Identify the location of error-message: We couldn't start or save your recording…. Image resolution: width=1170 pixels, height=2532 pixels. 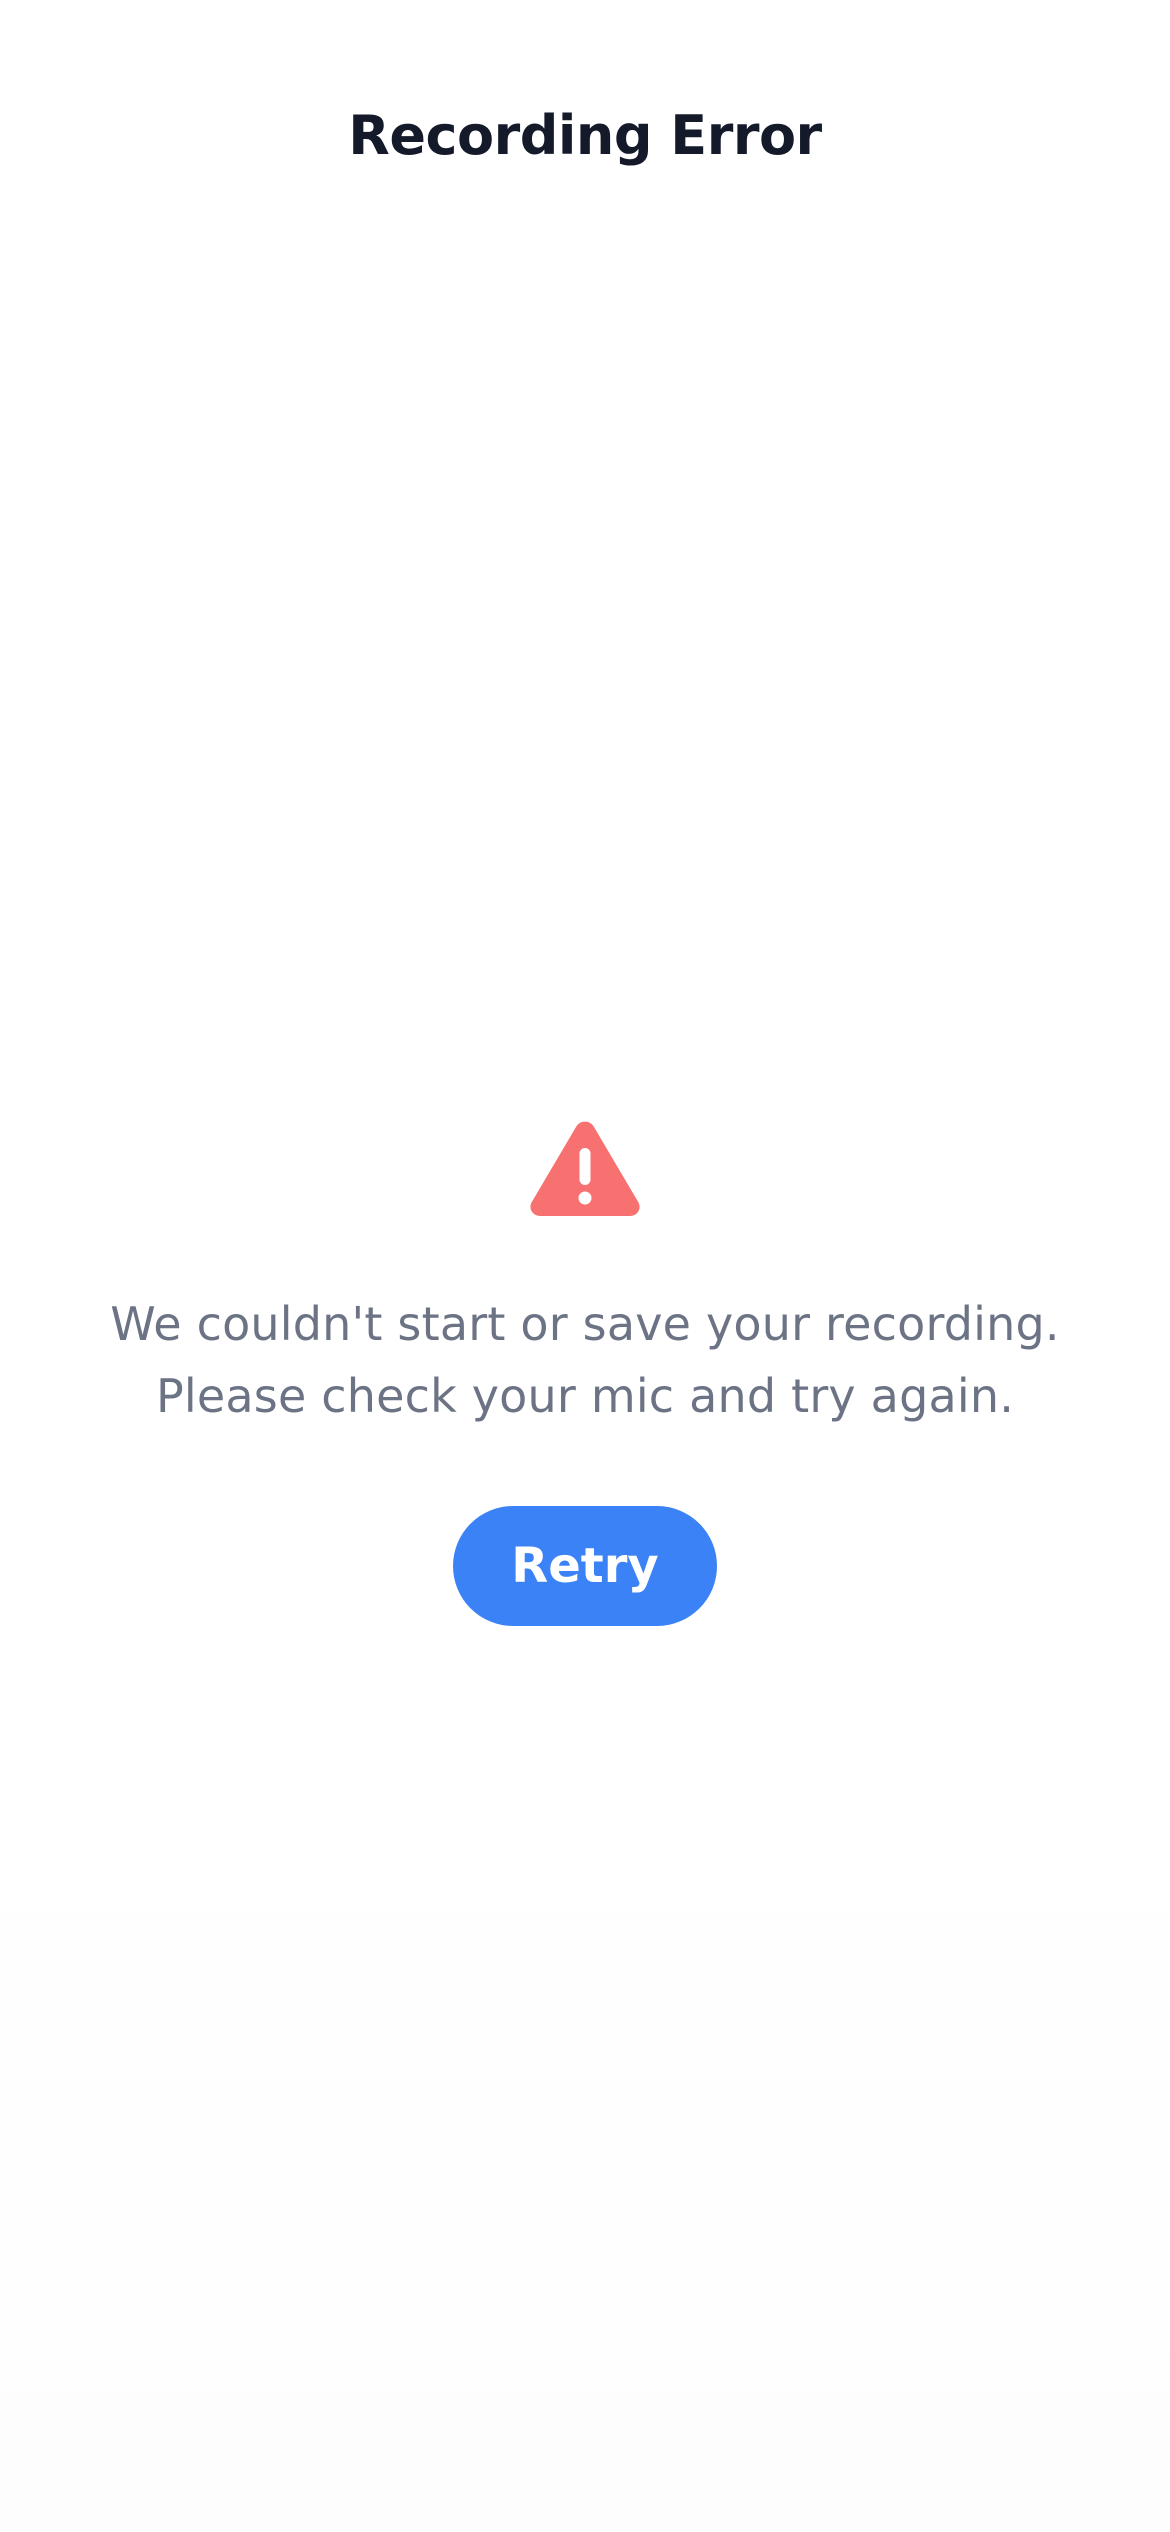
(585, 1360).